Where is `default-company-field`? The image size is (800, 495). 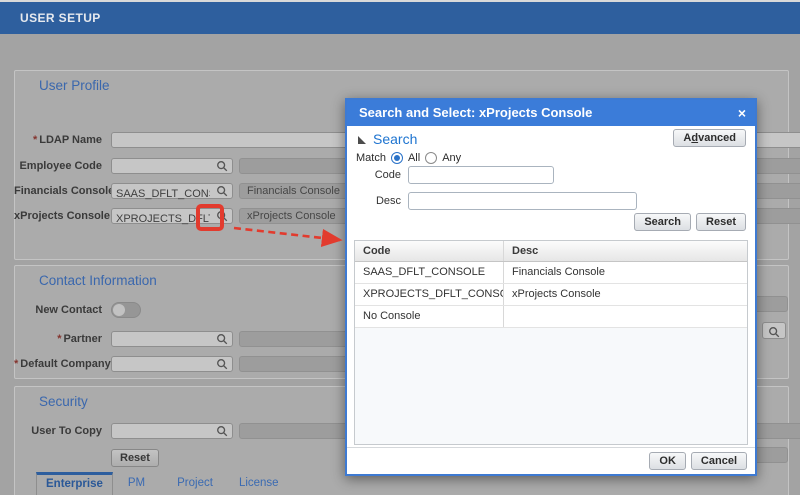
default-company-field is located at coordinates (172, 365).